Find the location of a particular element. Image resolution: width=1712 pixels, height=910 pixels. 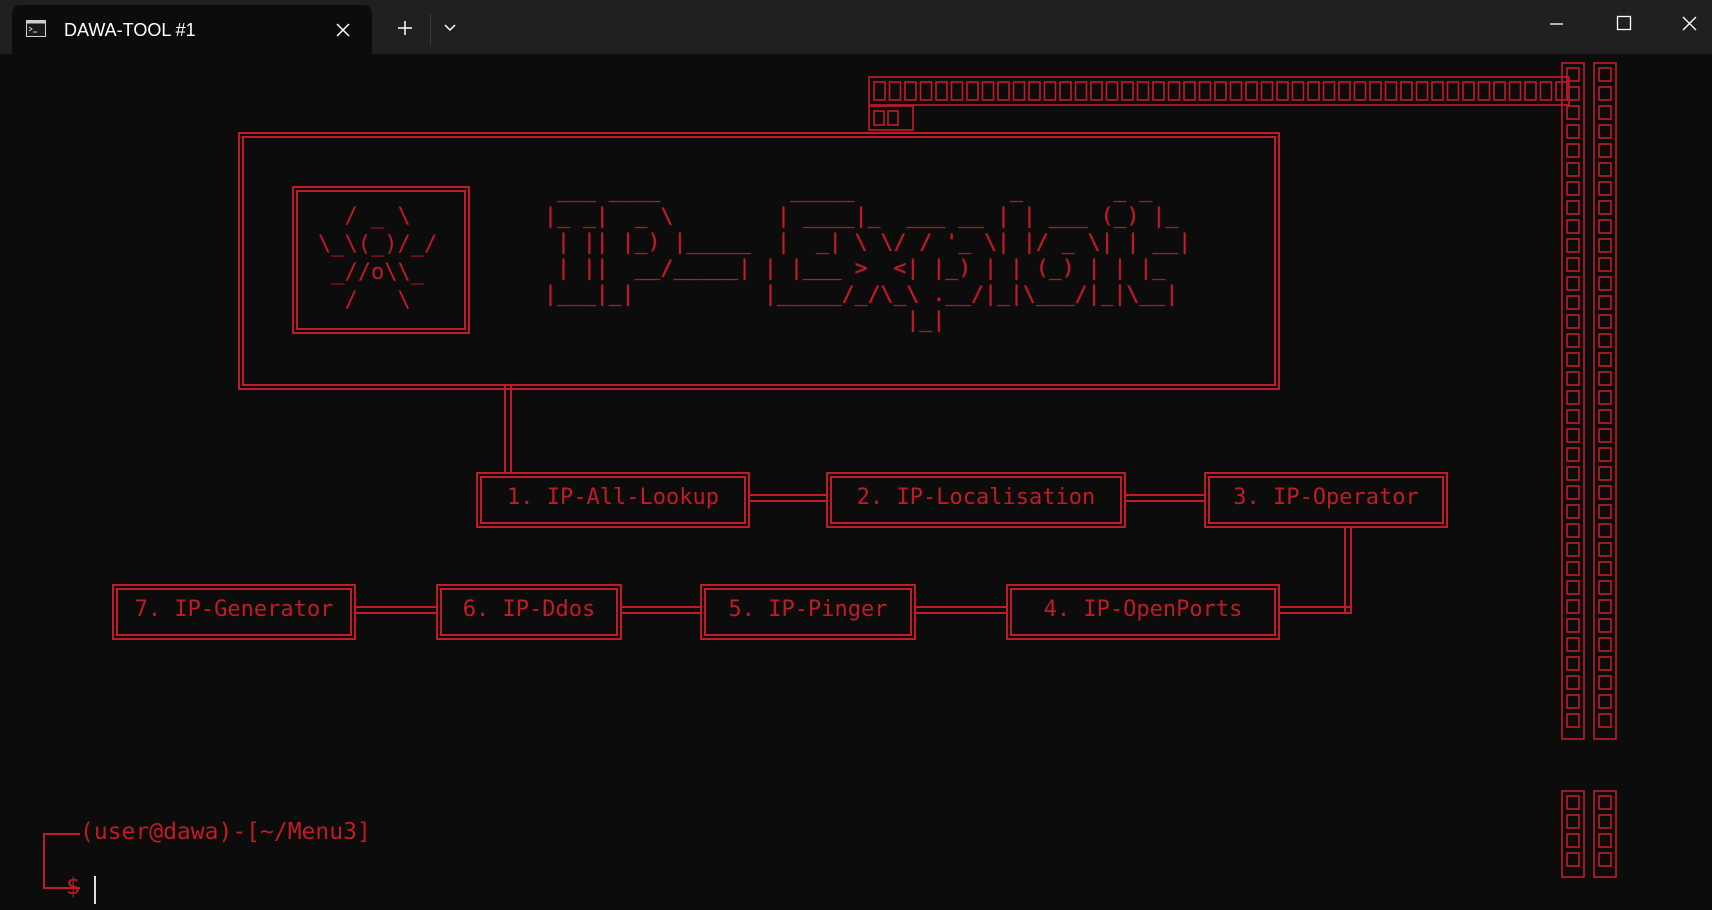

tab-separator is located at coordinates (430, 30).